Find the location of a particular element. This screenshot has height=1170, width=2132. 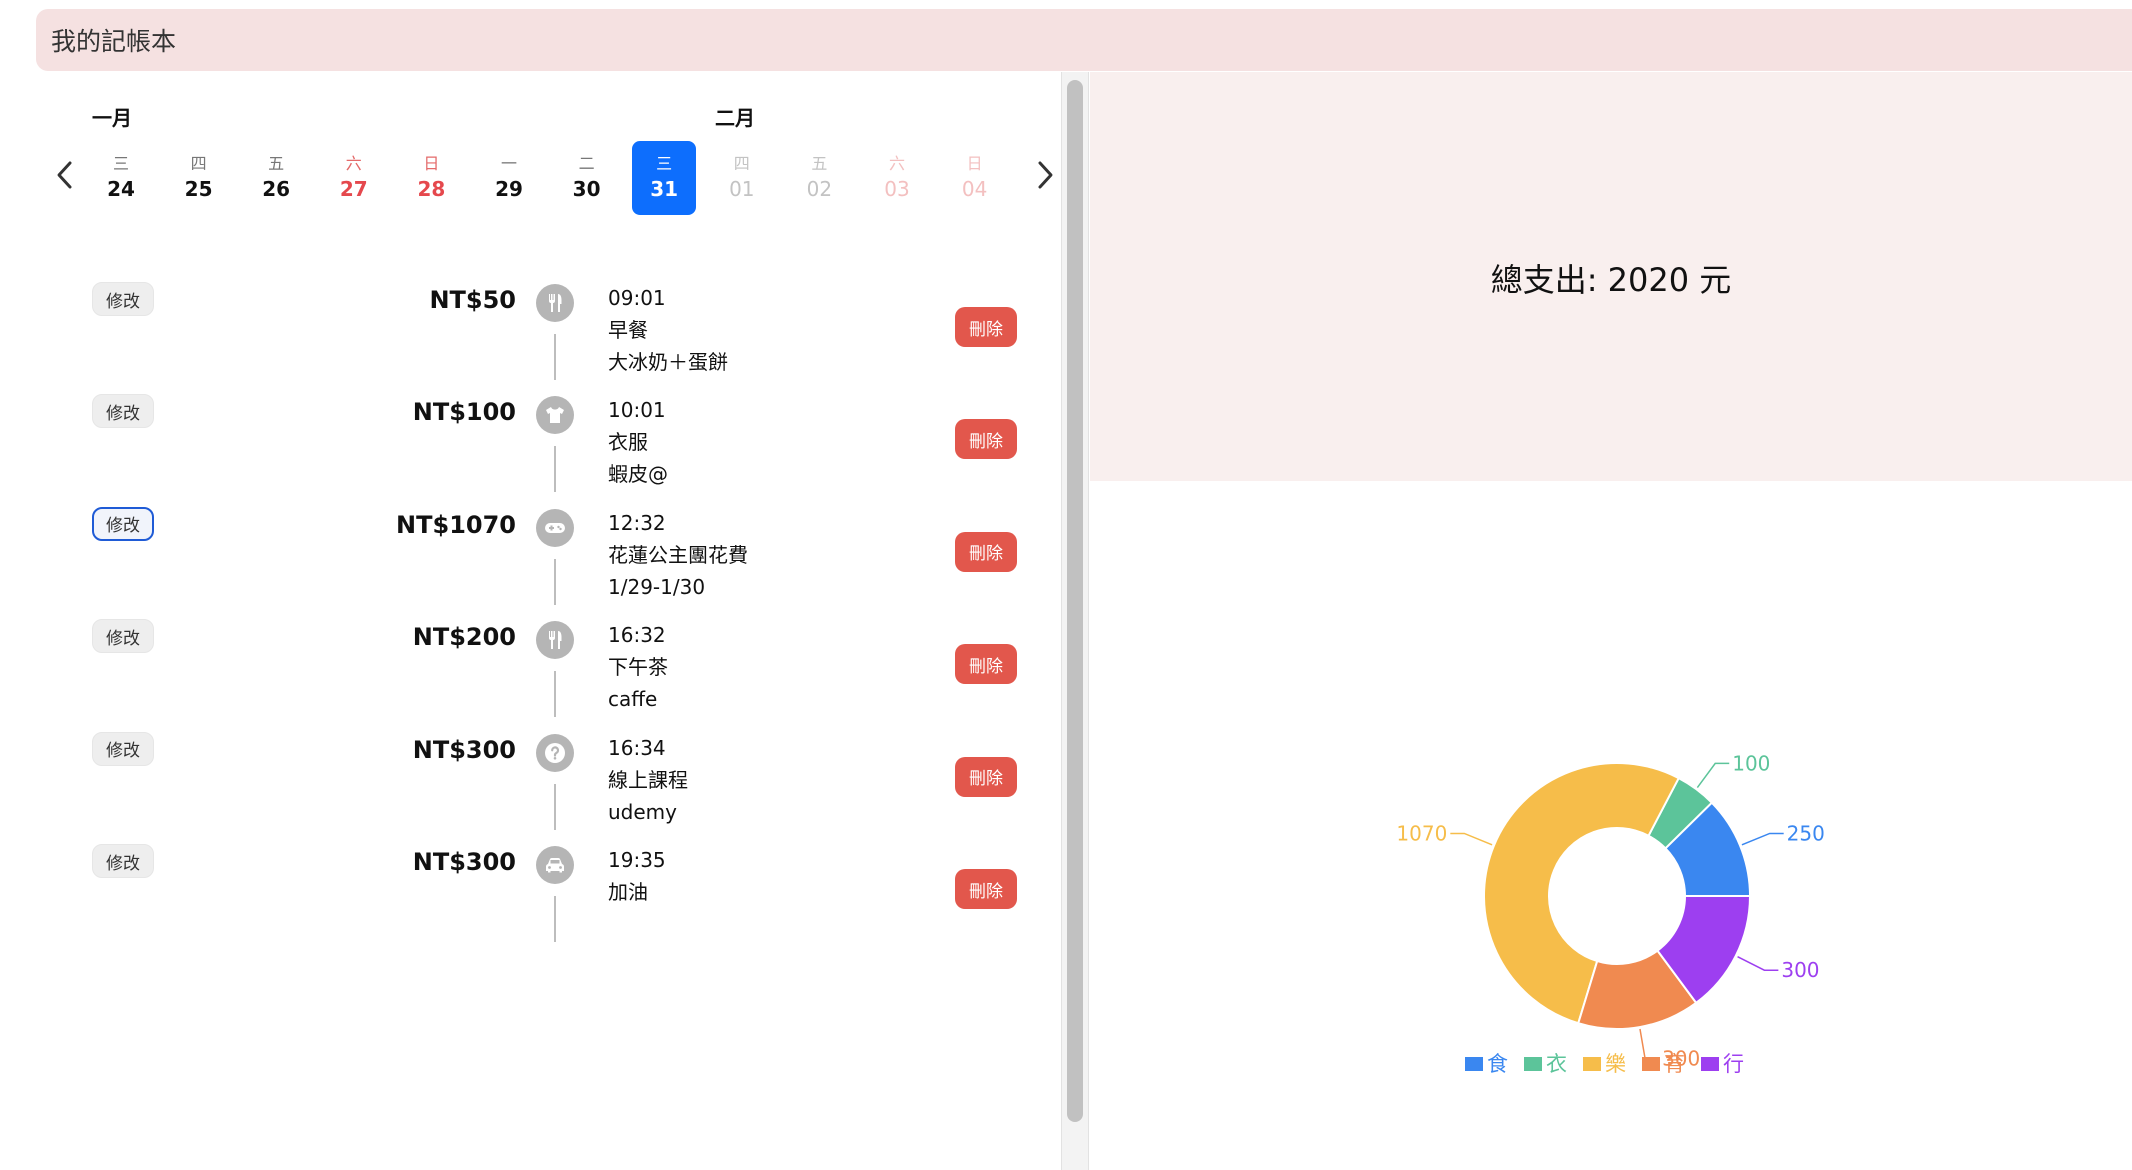

day-03: 六 03 is located at coordinates (897, 178).